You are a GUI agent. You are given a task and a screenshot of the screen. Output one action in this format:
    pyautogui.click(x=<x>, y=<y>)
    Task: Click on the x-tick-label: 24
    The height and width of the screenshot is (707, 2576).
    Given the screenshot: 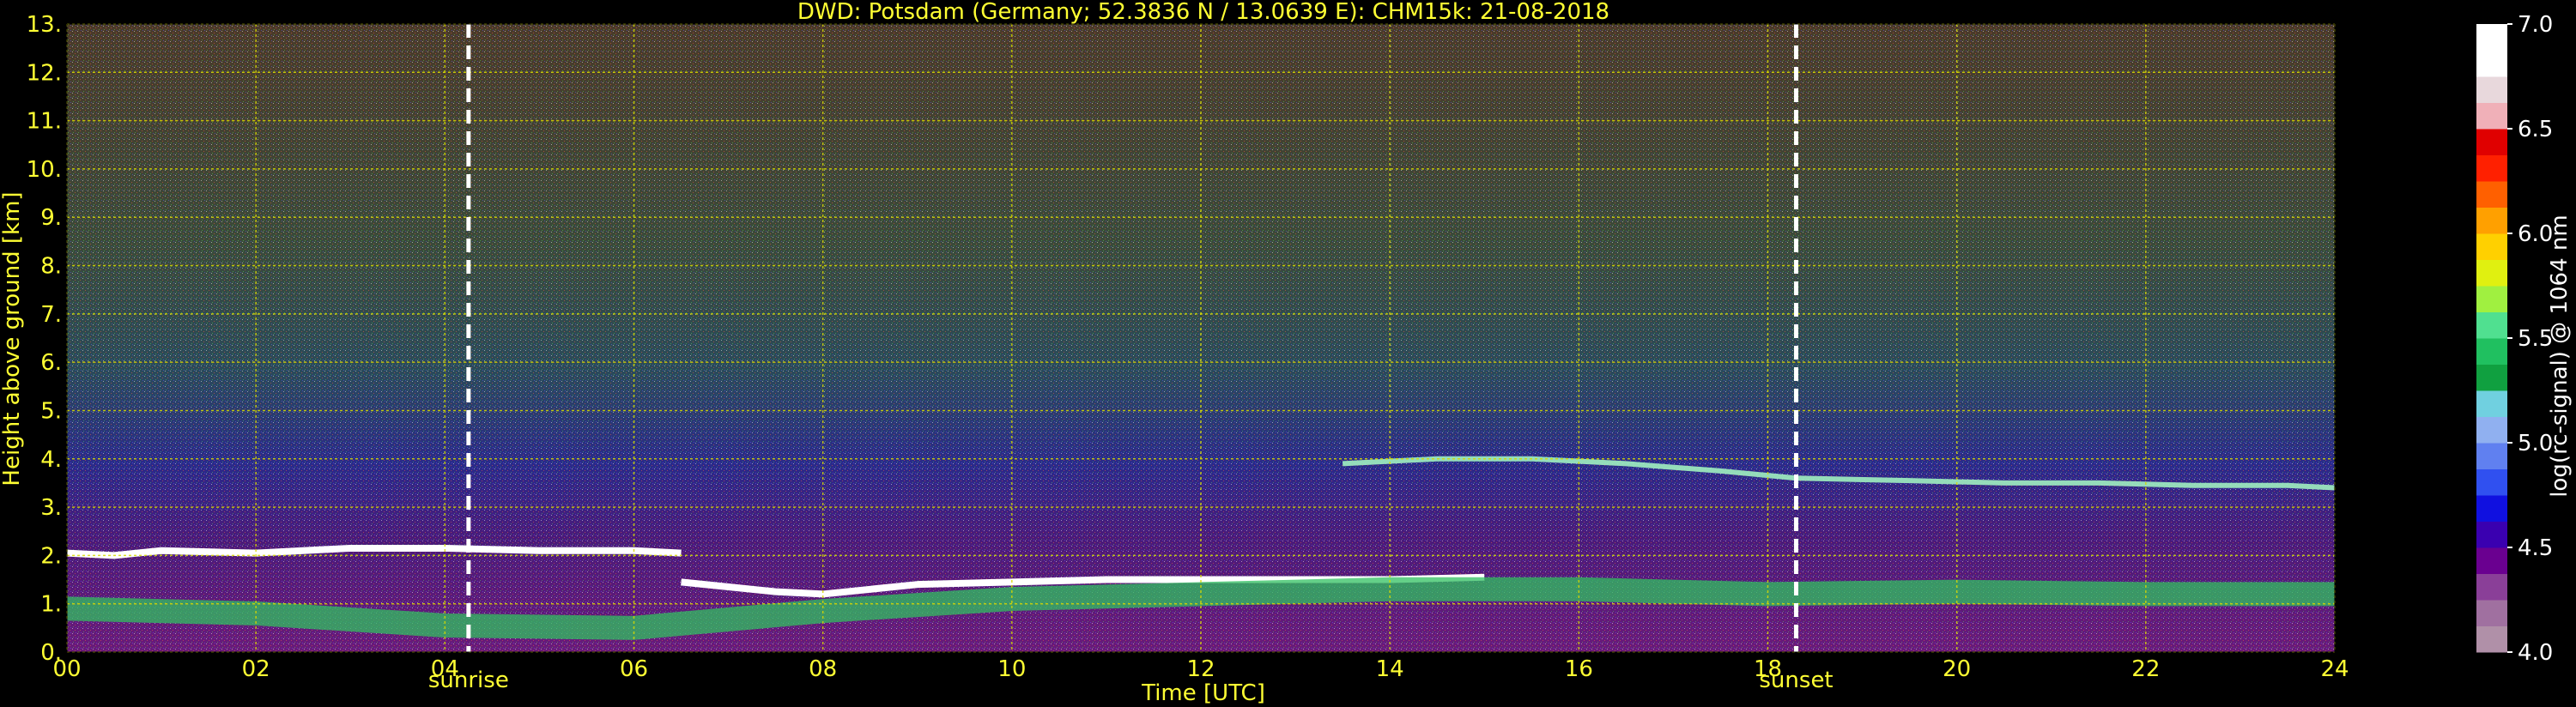 What is the action you would take?
    pyautogui.click(x=2334, y=669)
    